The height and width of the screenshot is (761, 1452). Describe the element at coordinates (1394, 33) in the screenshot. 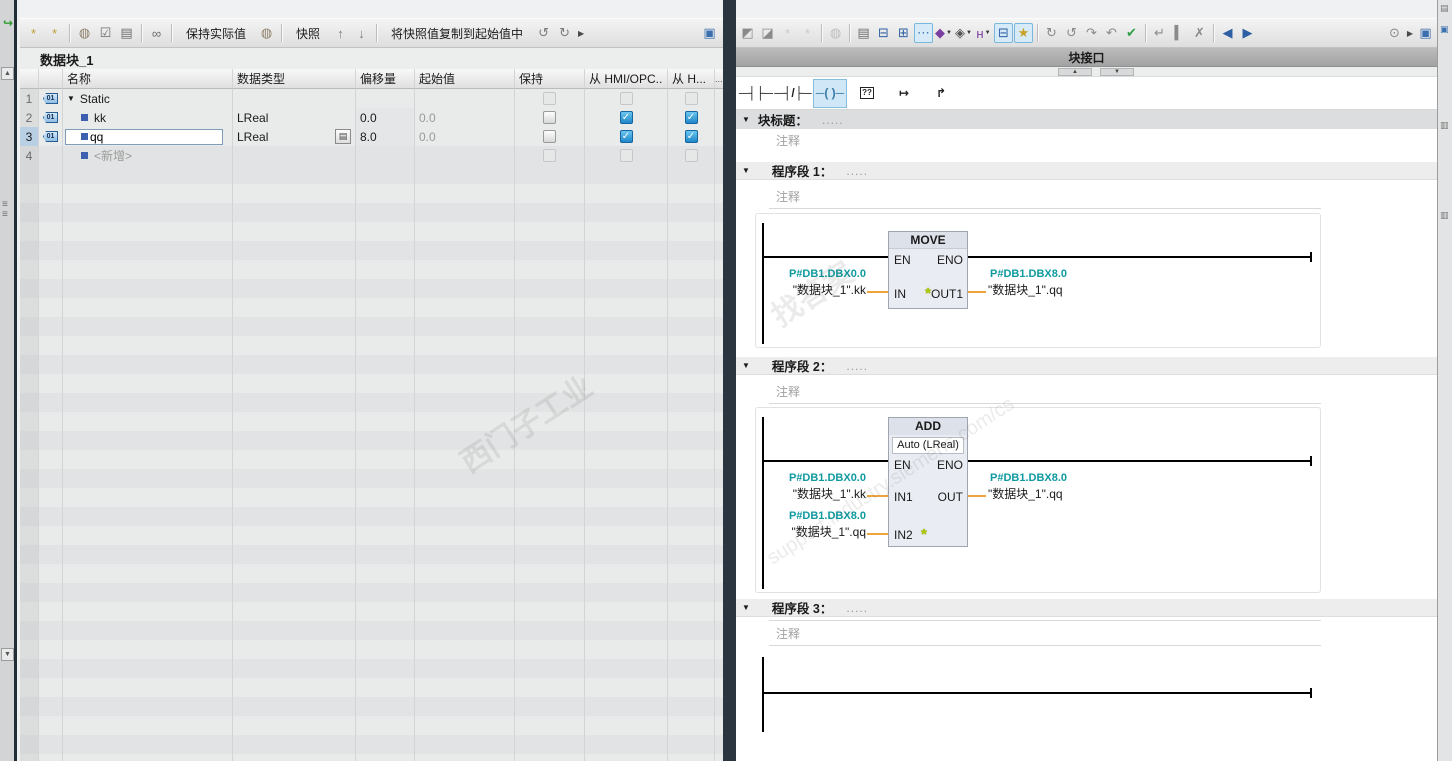

I see `find-replace-icon: ⊙` at that location.